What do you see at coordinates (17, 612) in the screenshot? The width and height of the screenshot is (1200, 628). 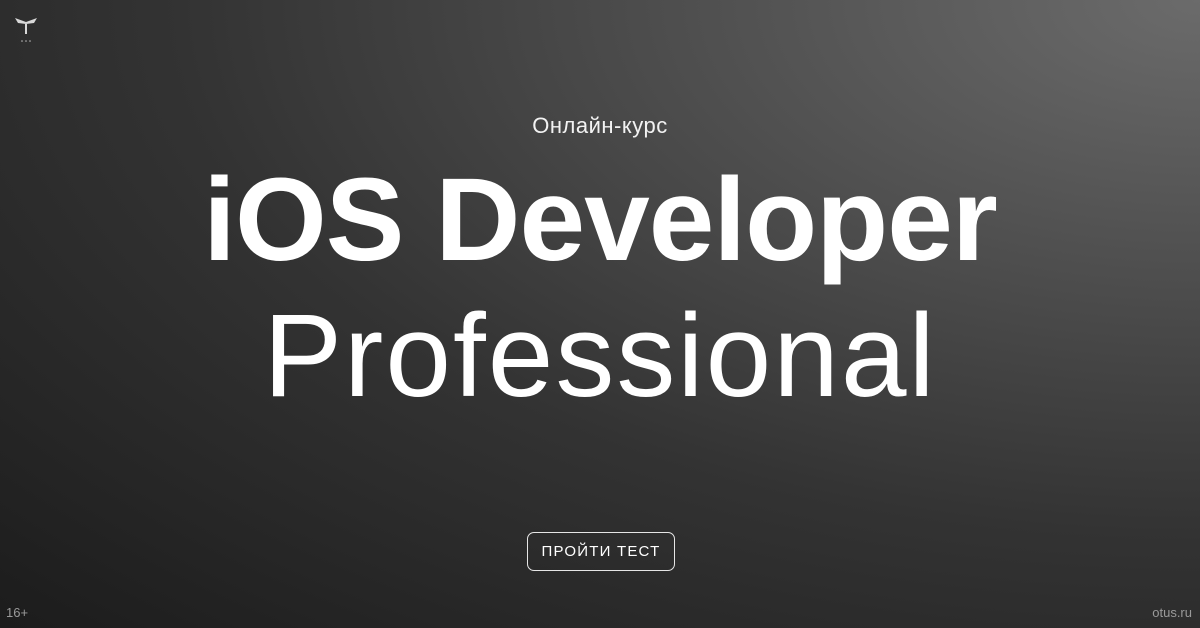 I see `age-rating: 16+` at bounding box center [17, 612].